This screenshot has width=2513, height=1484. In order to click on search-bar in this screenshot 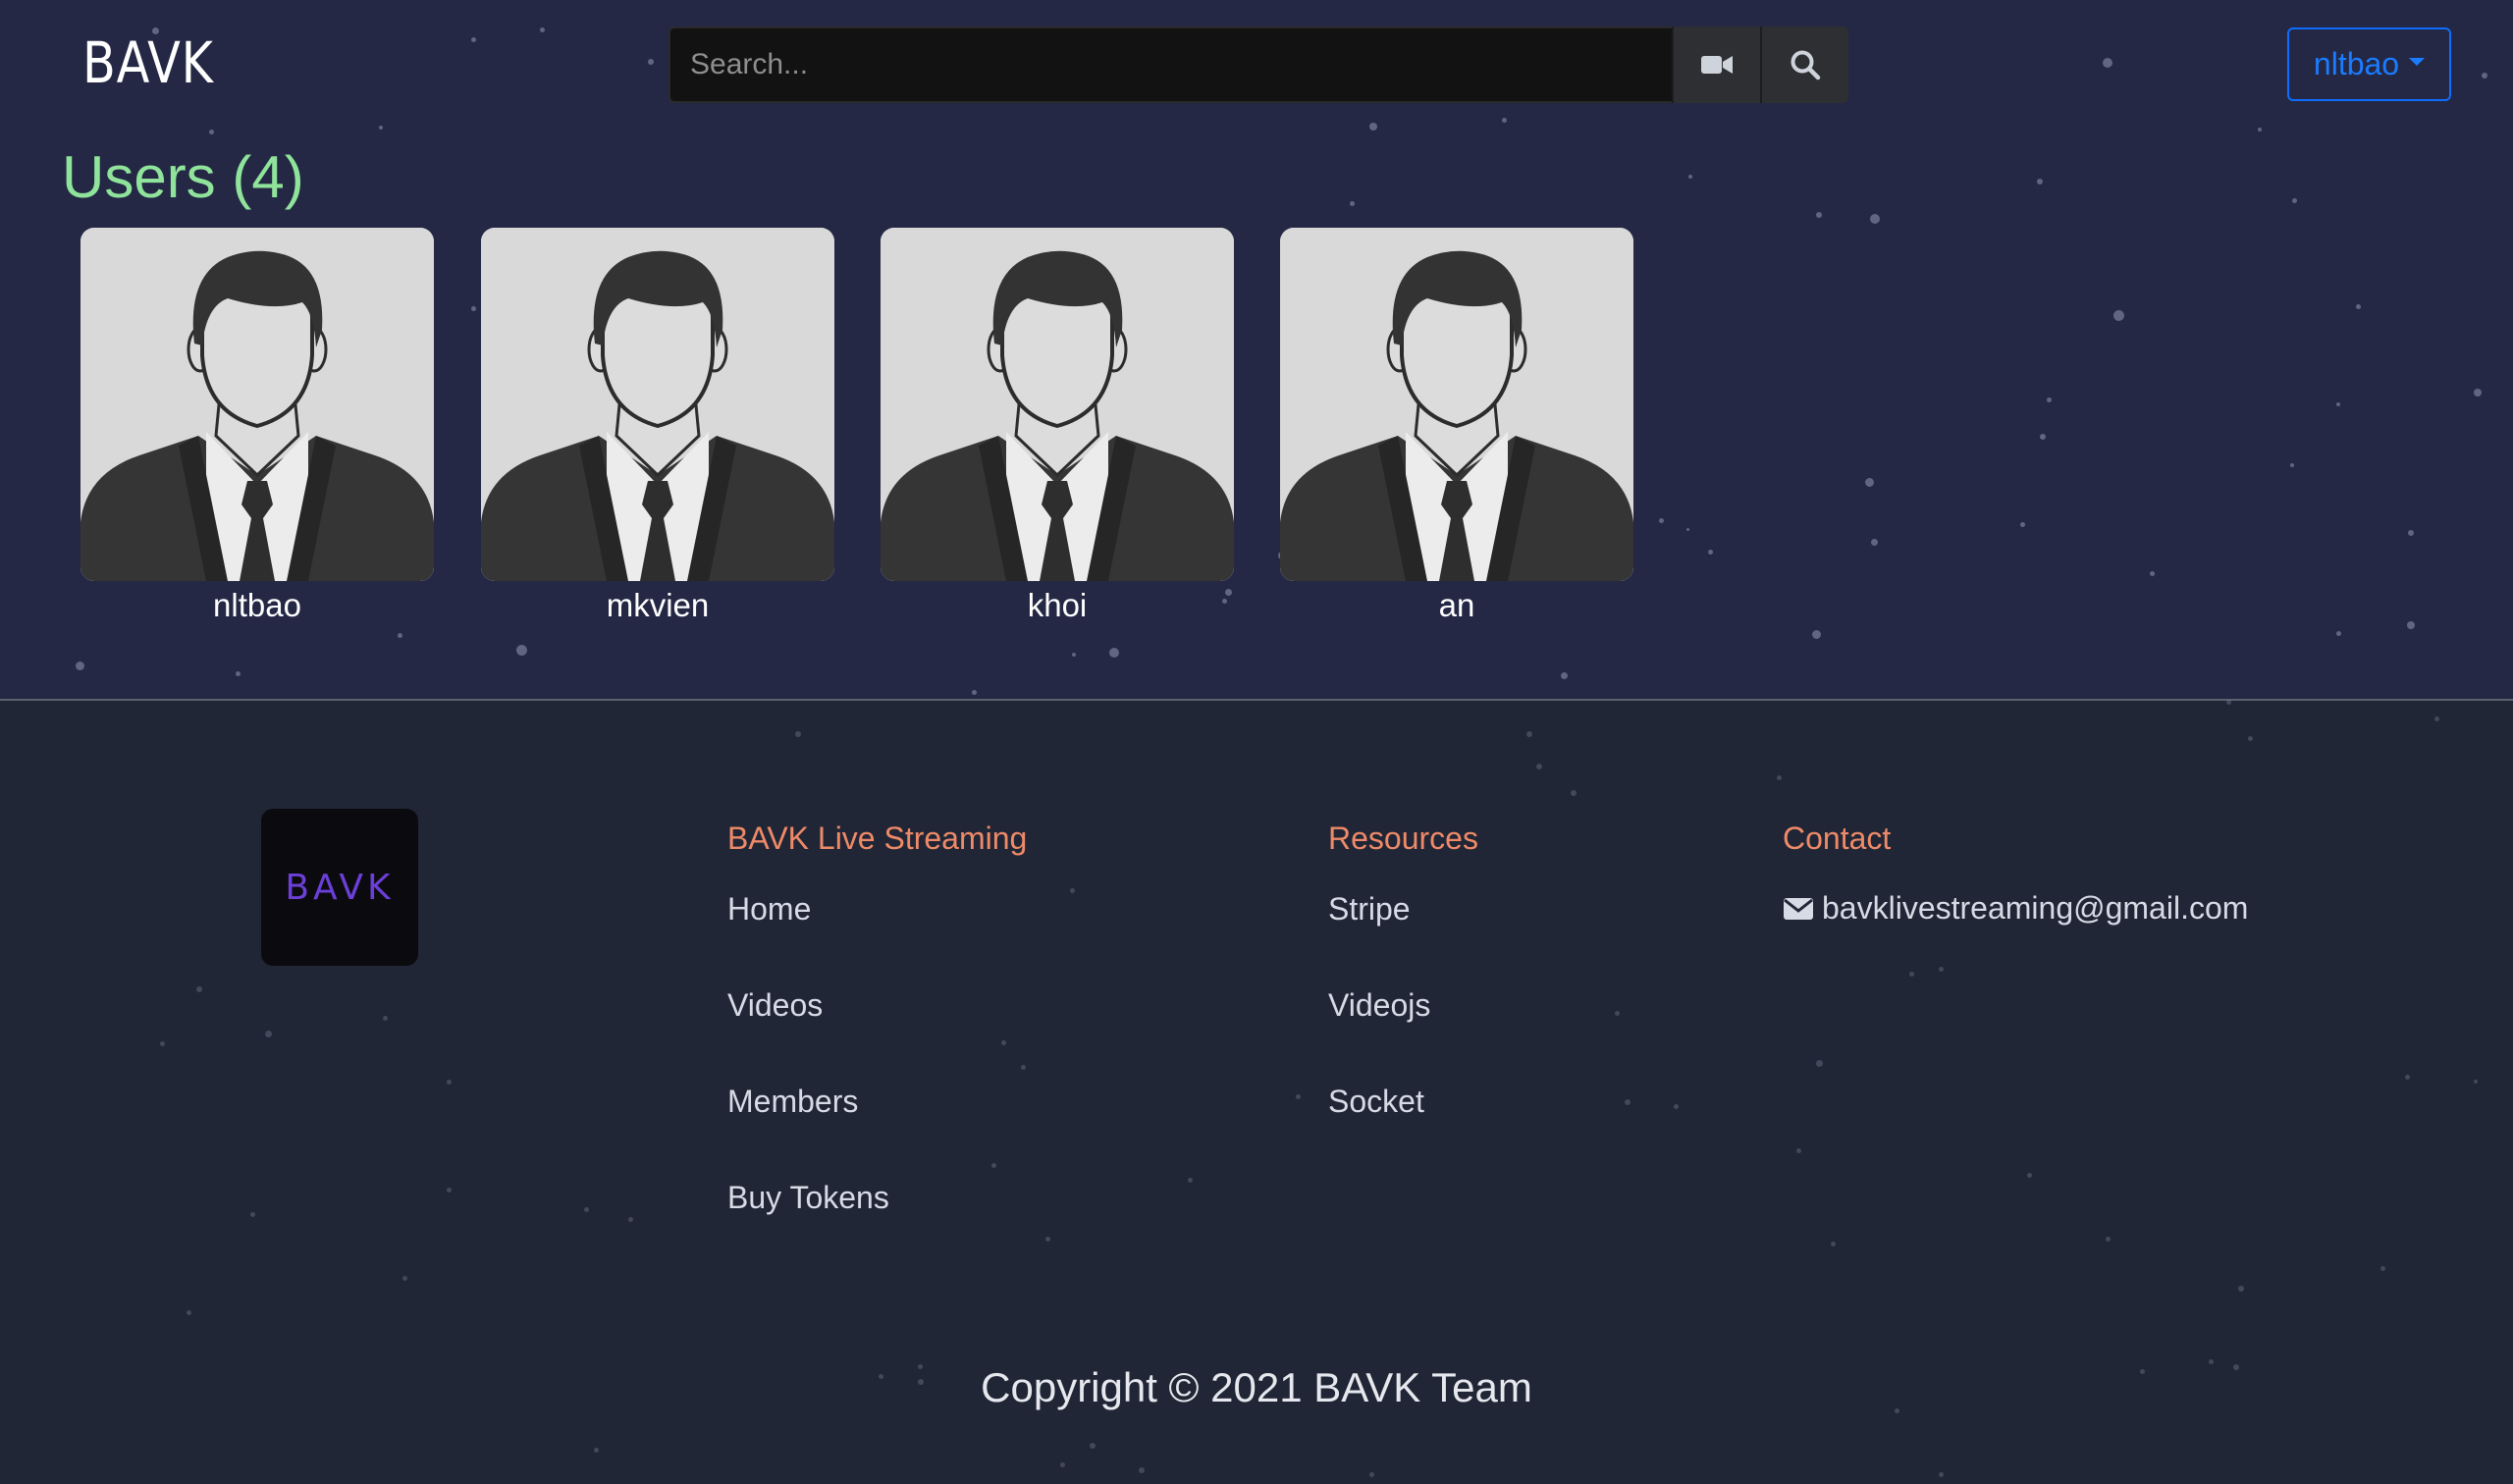, I will do `click(1258, 64)`.